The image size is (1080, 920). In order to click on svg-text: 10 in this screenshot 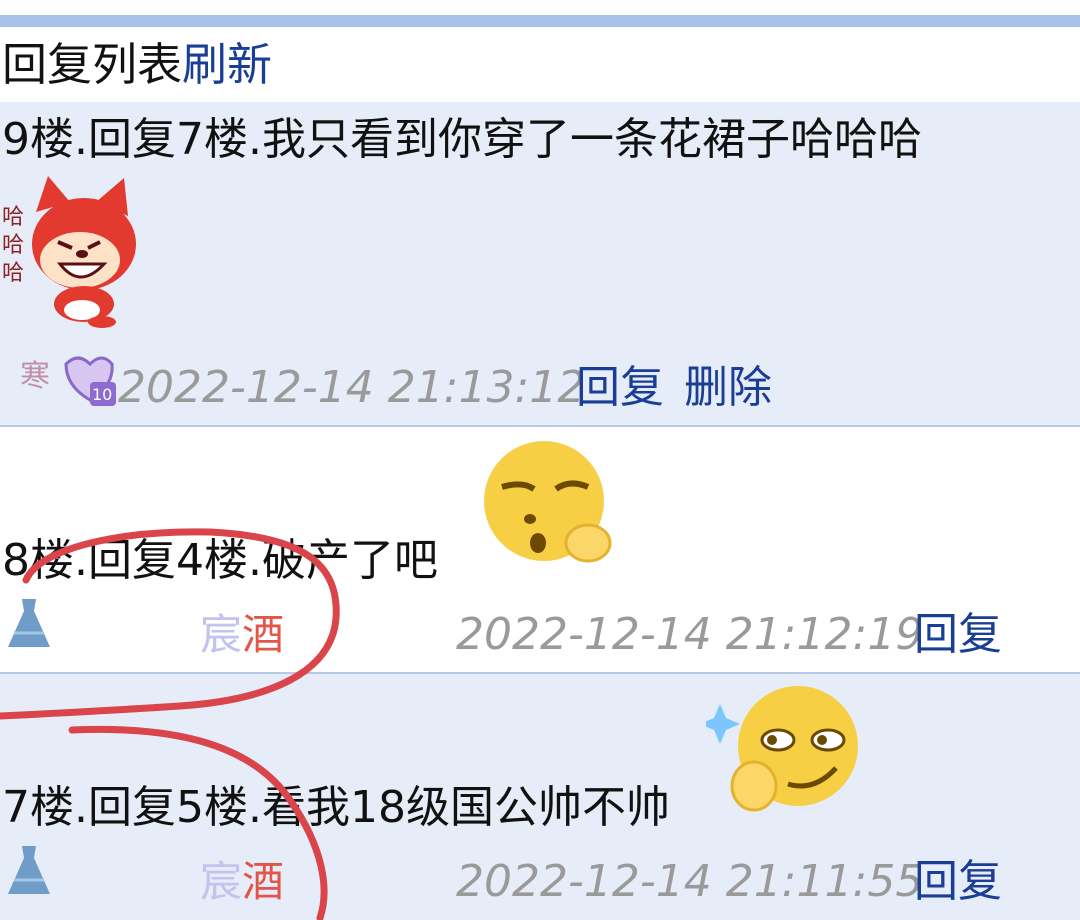, I will do `click(102, 394)`.